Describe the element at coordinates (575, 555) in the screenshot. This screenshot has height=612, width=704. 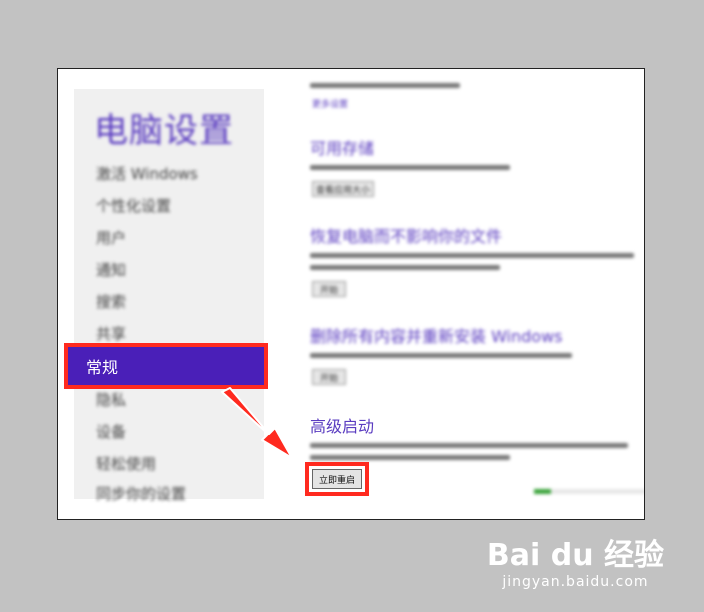
I see `baidu-logo: Bai du 经验` at that location.